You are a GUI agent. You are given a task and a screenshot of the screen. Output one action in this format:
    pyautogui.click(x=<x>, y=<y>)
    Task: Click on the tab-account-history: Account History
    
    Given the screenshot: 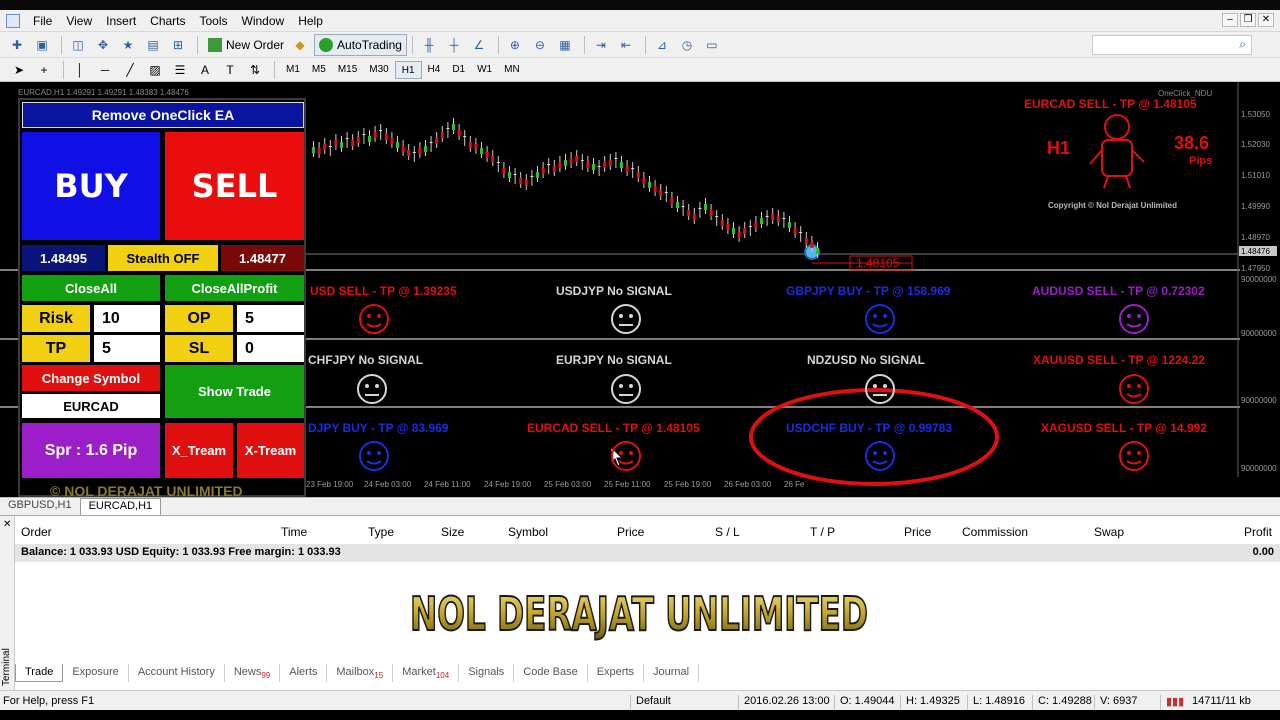 What is the action you would take?
    pyautogui.click(x=177, y=673)
    